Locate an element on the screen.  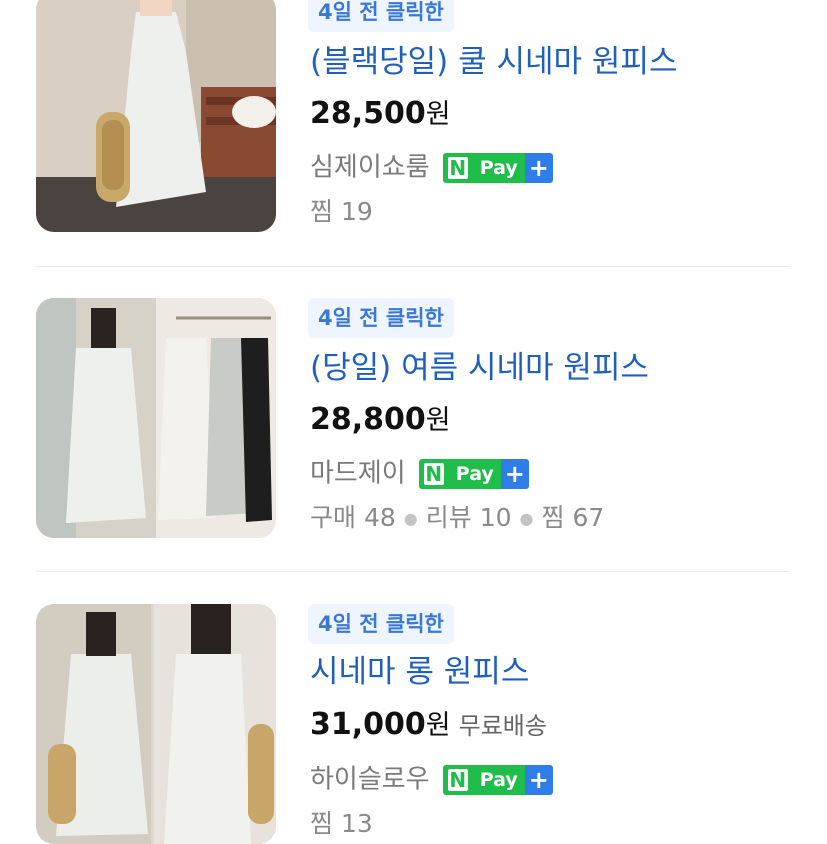
store-name: 하이슬로우 is located at coordinates (370, 780).